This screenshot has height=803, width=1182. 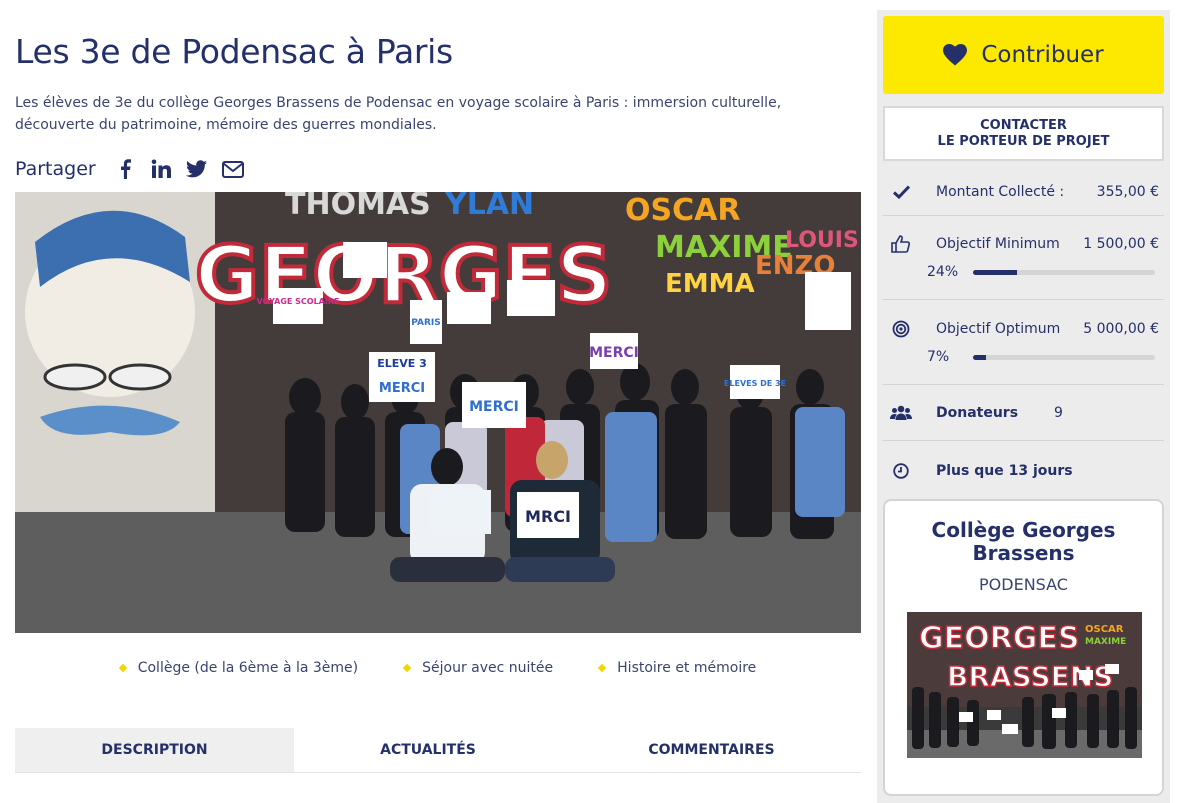 I want to click on contribute-button: Contribuer, so click(x=1023, y=55).